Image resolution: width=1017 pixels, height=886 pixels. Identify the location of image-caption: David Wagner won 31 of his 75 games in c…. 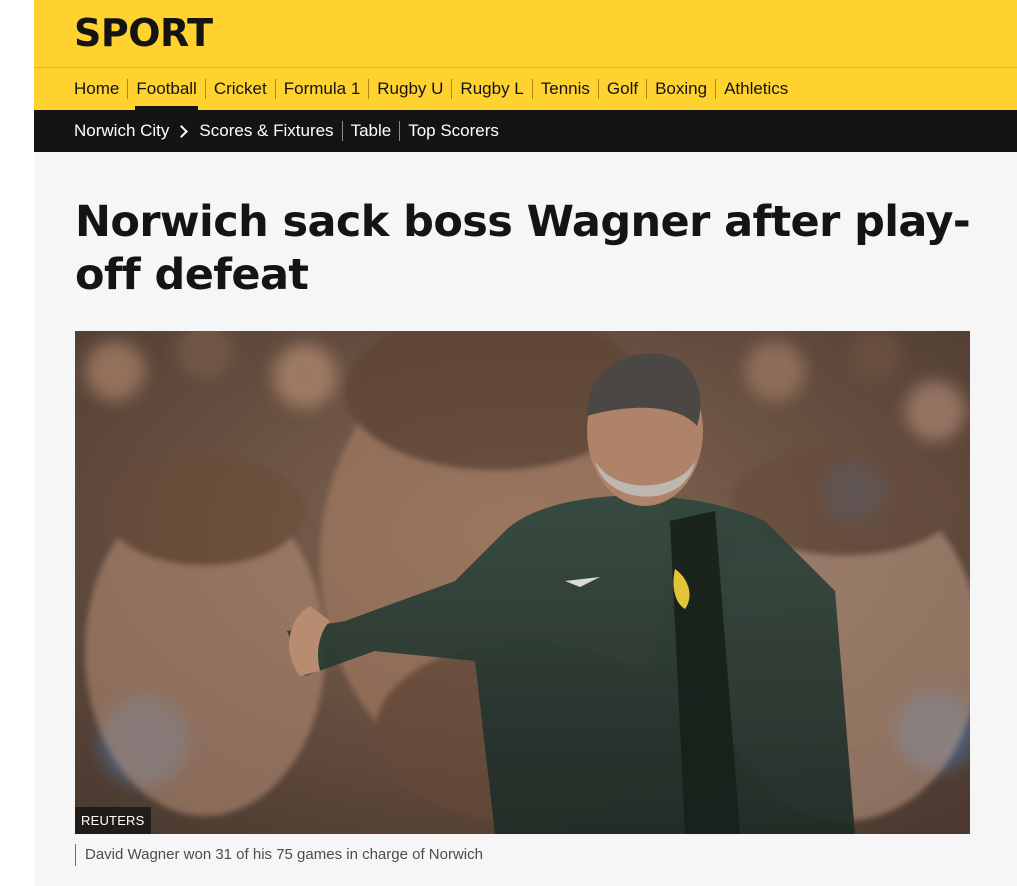
(279, 855).